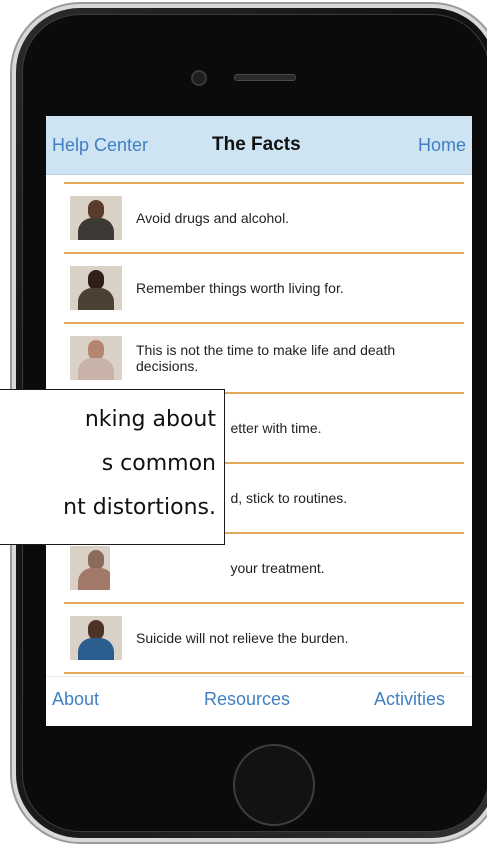  I want to click on callout-box: nking about s common nt distortions., so click(112, 467).